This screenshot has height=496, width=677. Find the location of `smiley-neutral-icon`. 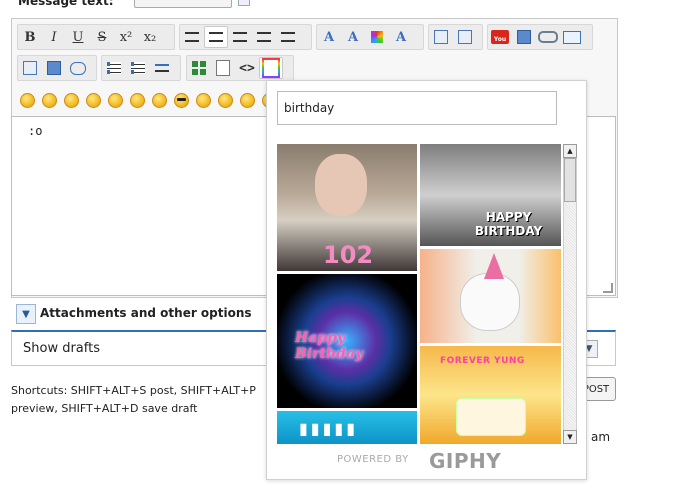

smiley-neutral-icon is located at coordinates (137, 100).